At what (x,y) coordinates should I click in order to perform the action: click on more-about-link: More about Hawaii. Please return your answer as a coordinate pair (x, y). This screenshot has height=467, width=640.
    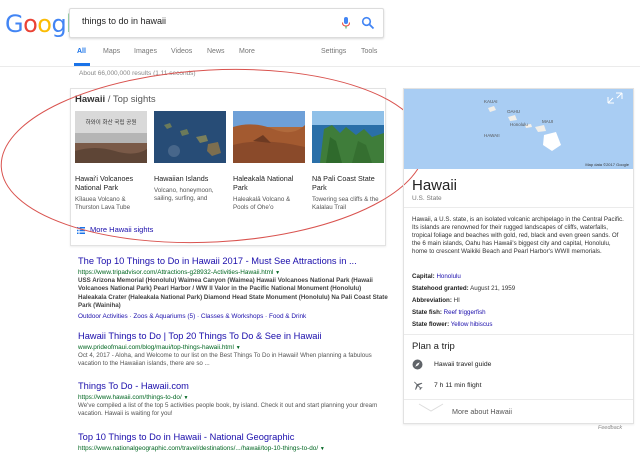
    Looking at the image, I should click on (482, 411).